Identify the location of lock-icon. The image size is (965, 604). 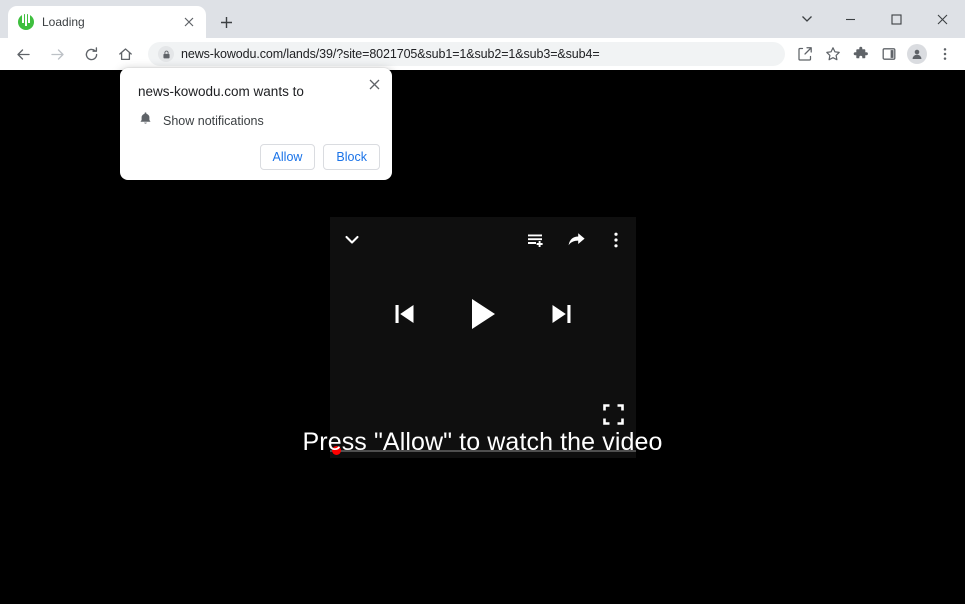
(166, 54).